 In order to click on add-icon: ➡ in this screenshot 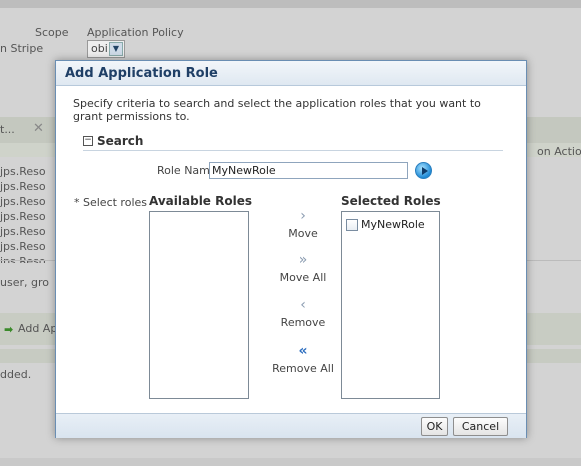, I will do `click(9, 329)`.